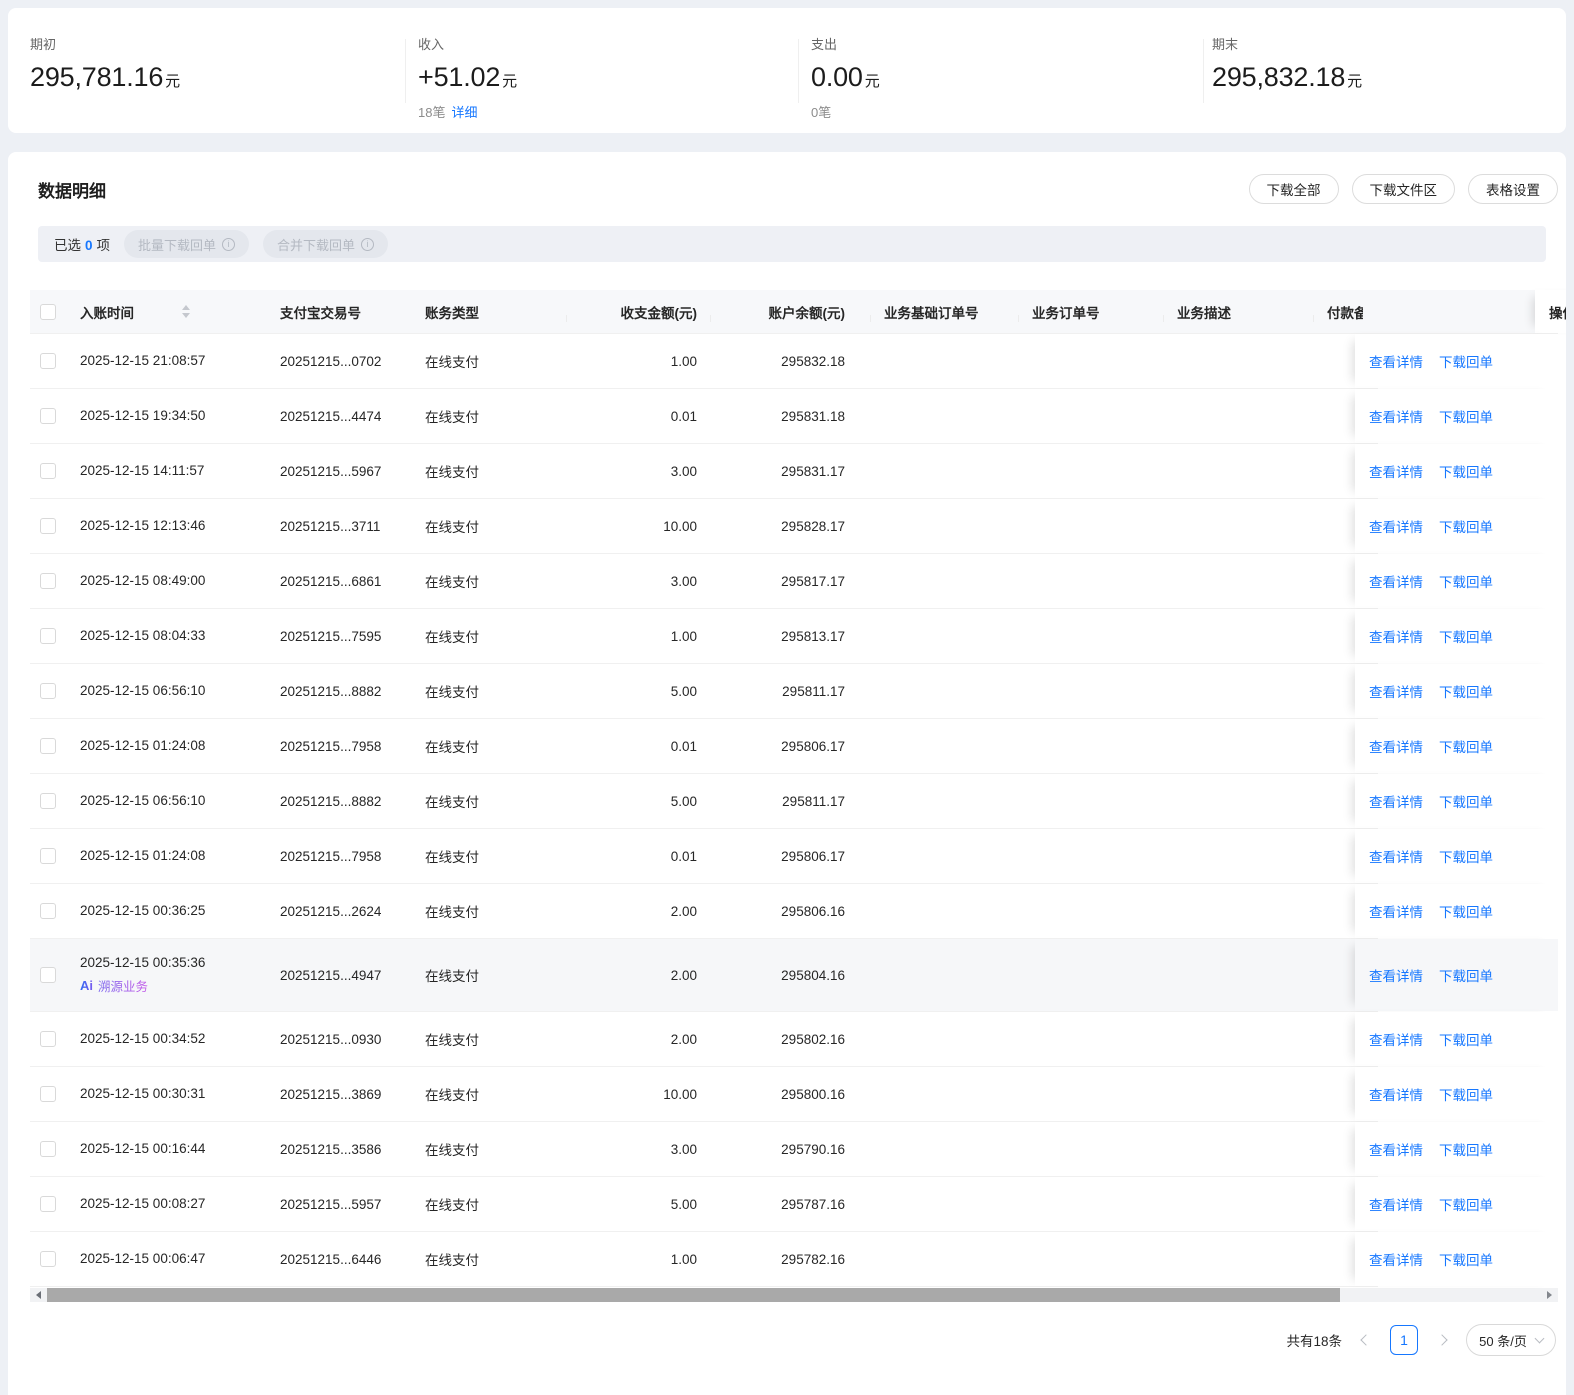  What do you see at coordinates (142, 1149) in the screenshot?
I see `entry-time-wrap: 2025-12-15 00:16:44` at bounding box center [142, 1149].